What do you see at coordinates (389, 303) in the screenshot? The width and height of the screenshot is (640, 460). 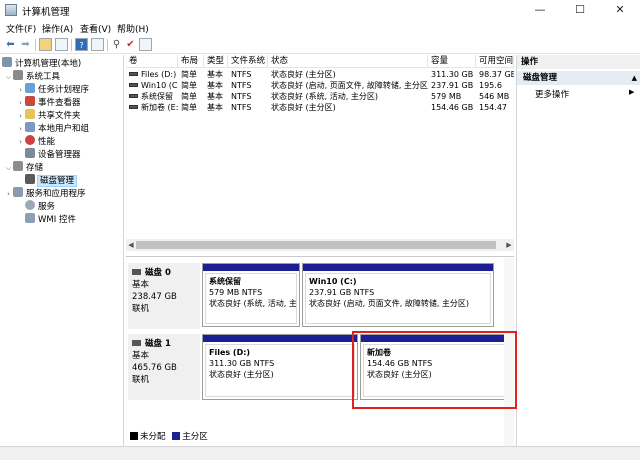 I see `partition-status: 状态良好 (启动, 页面文件, 故障转储, 主分区)` at bounding box center [389, 303].